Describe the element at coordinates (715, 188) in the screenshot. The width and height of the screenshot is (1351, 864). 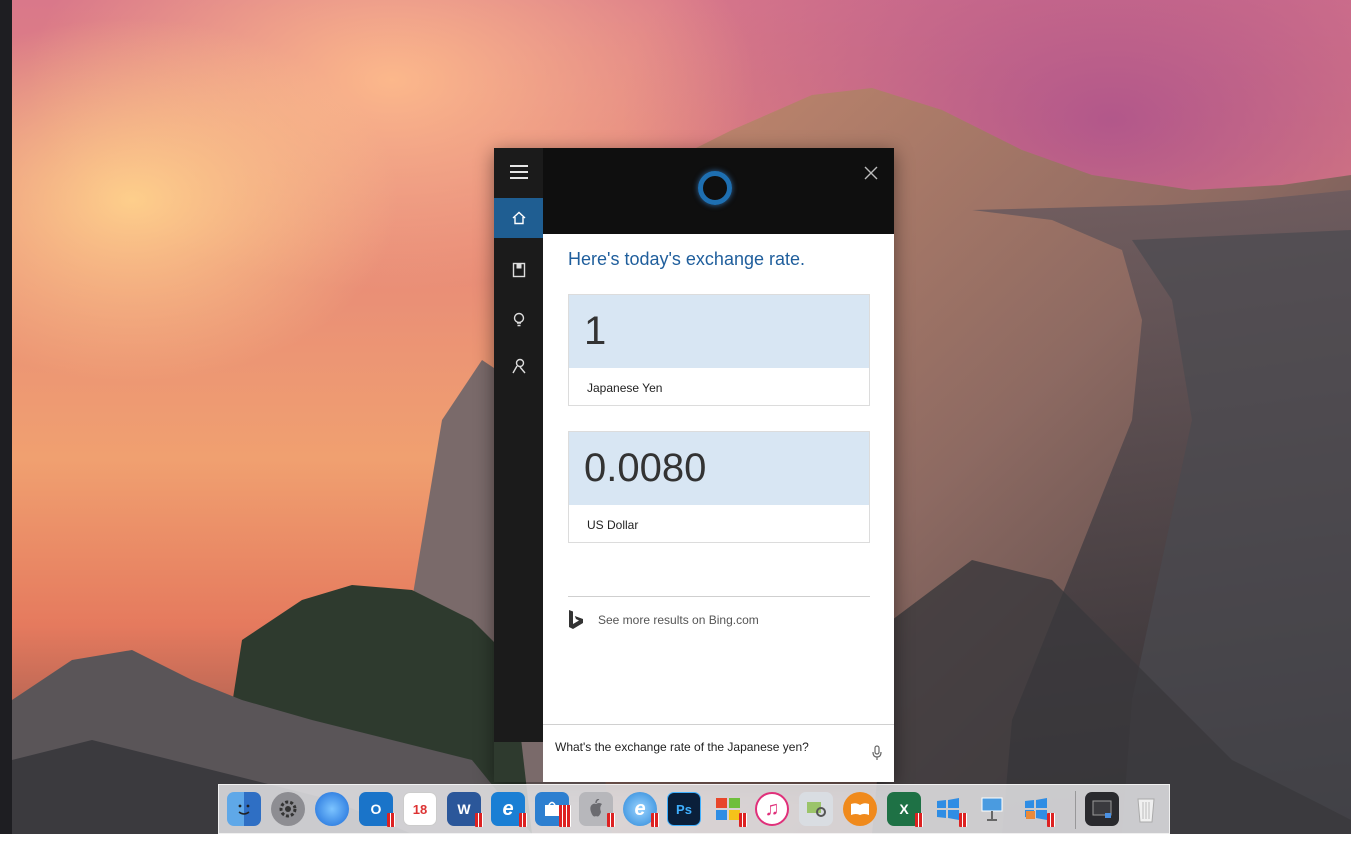
I see `cortana-logo-icon` at that location.